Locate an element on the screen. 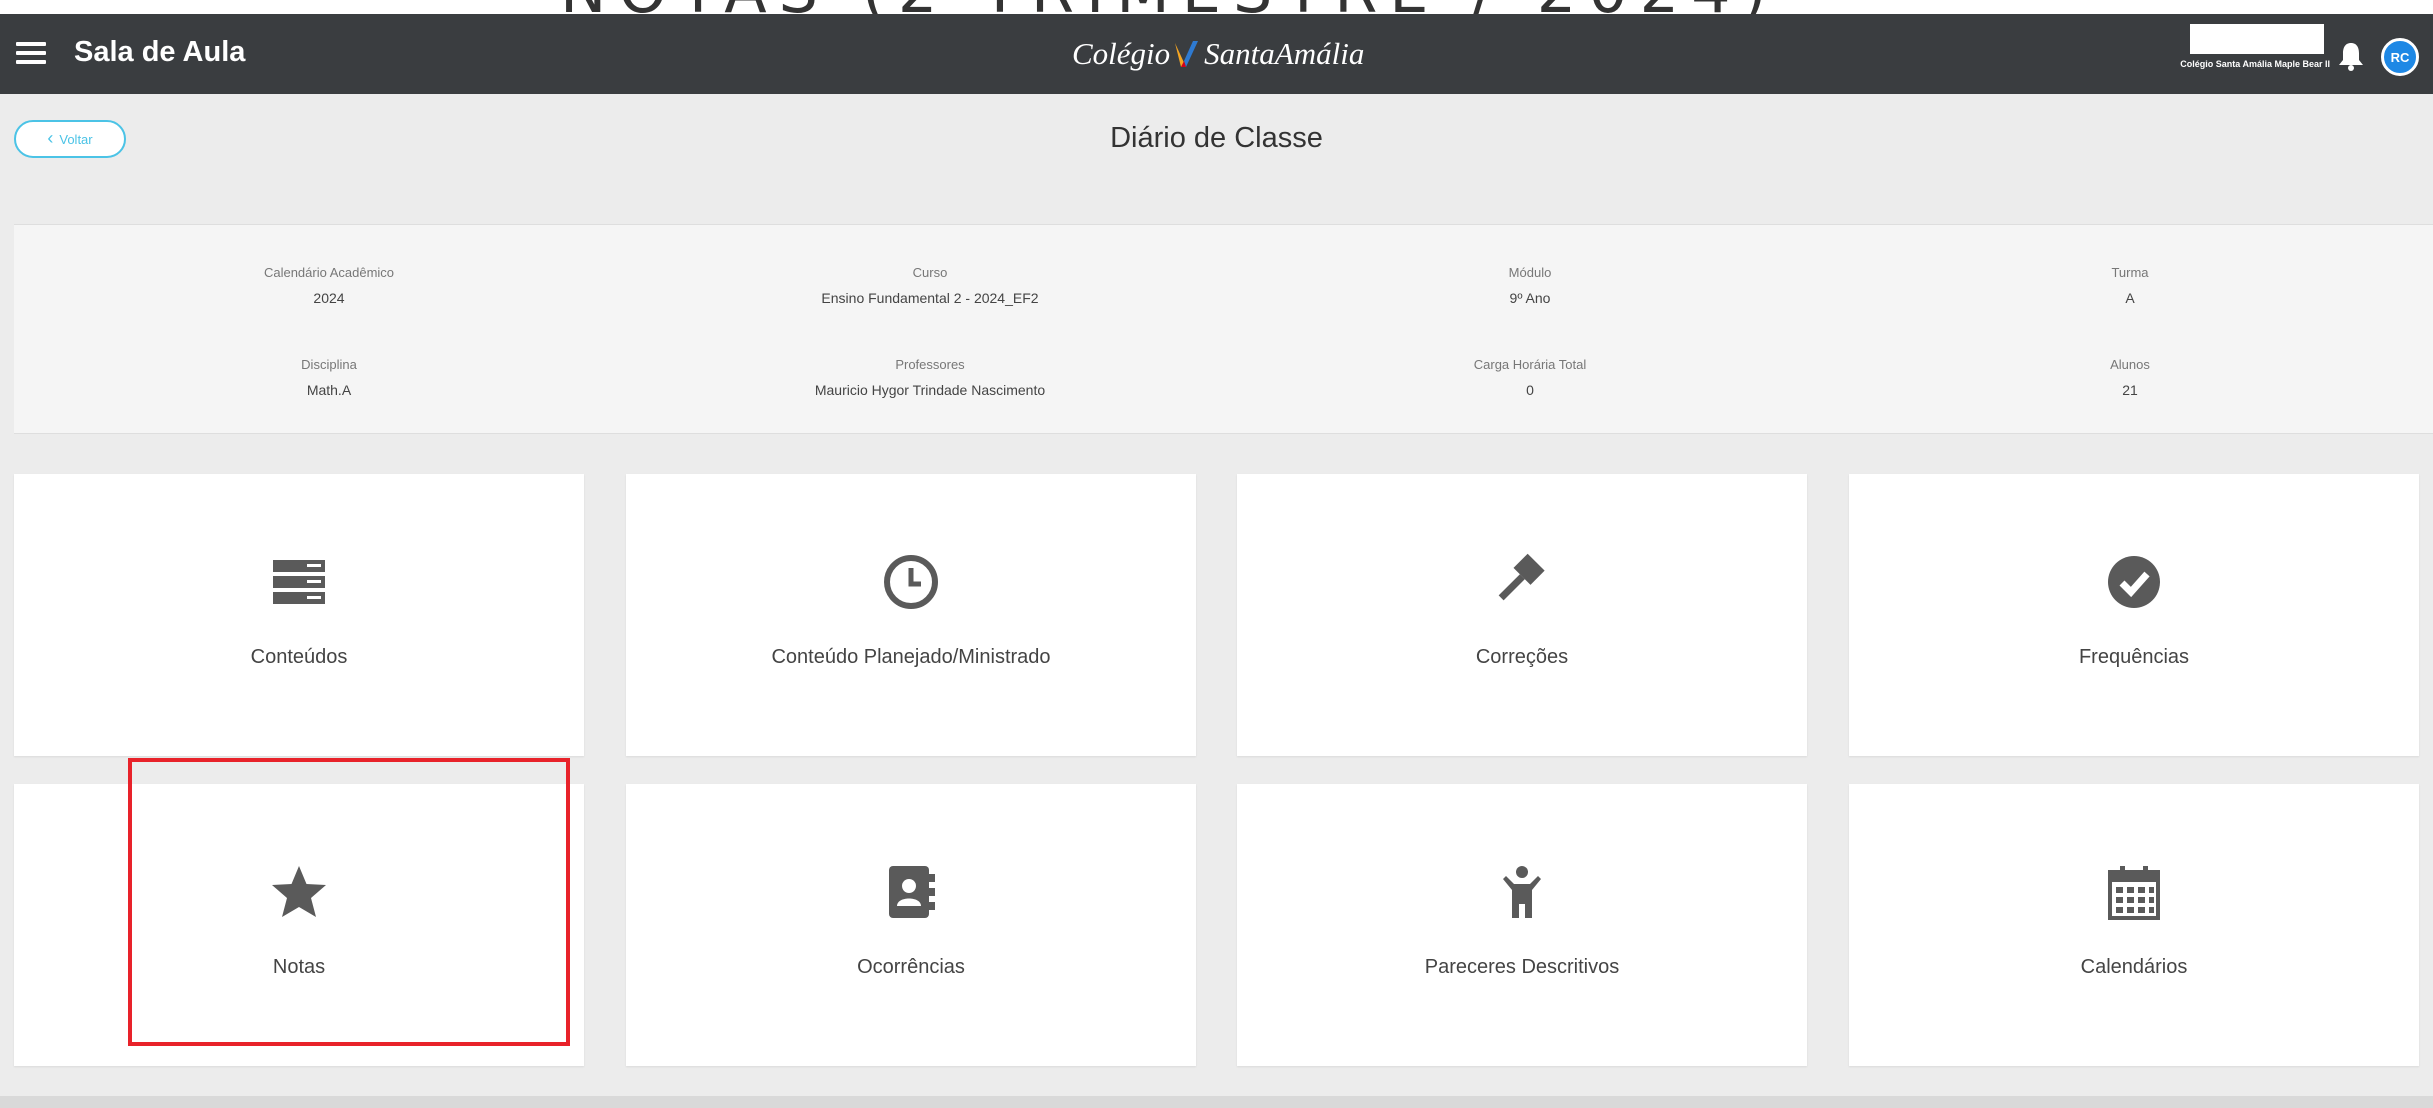 Image resolution: width=2433 pixels, height=1108 pixels. avatar-initials: RC is located at coordinates (2400, 57).